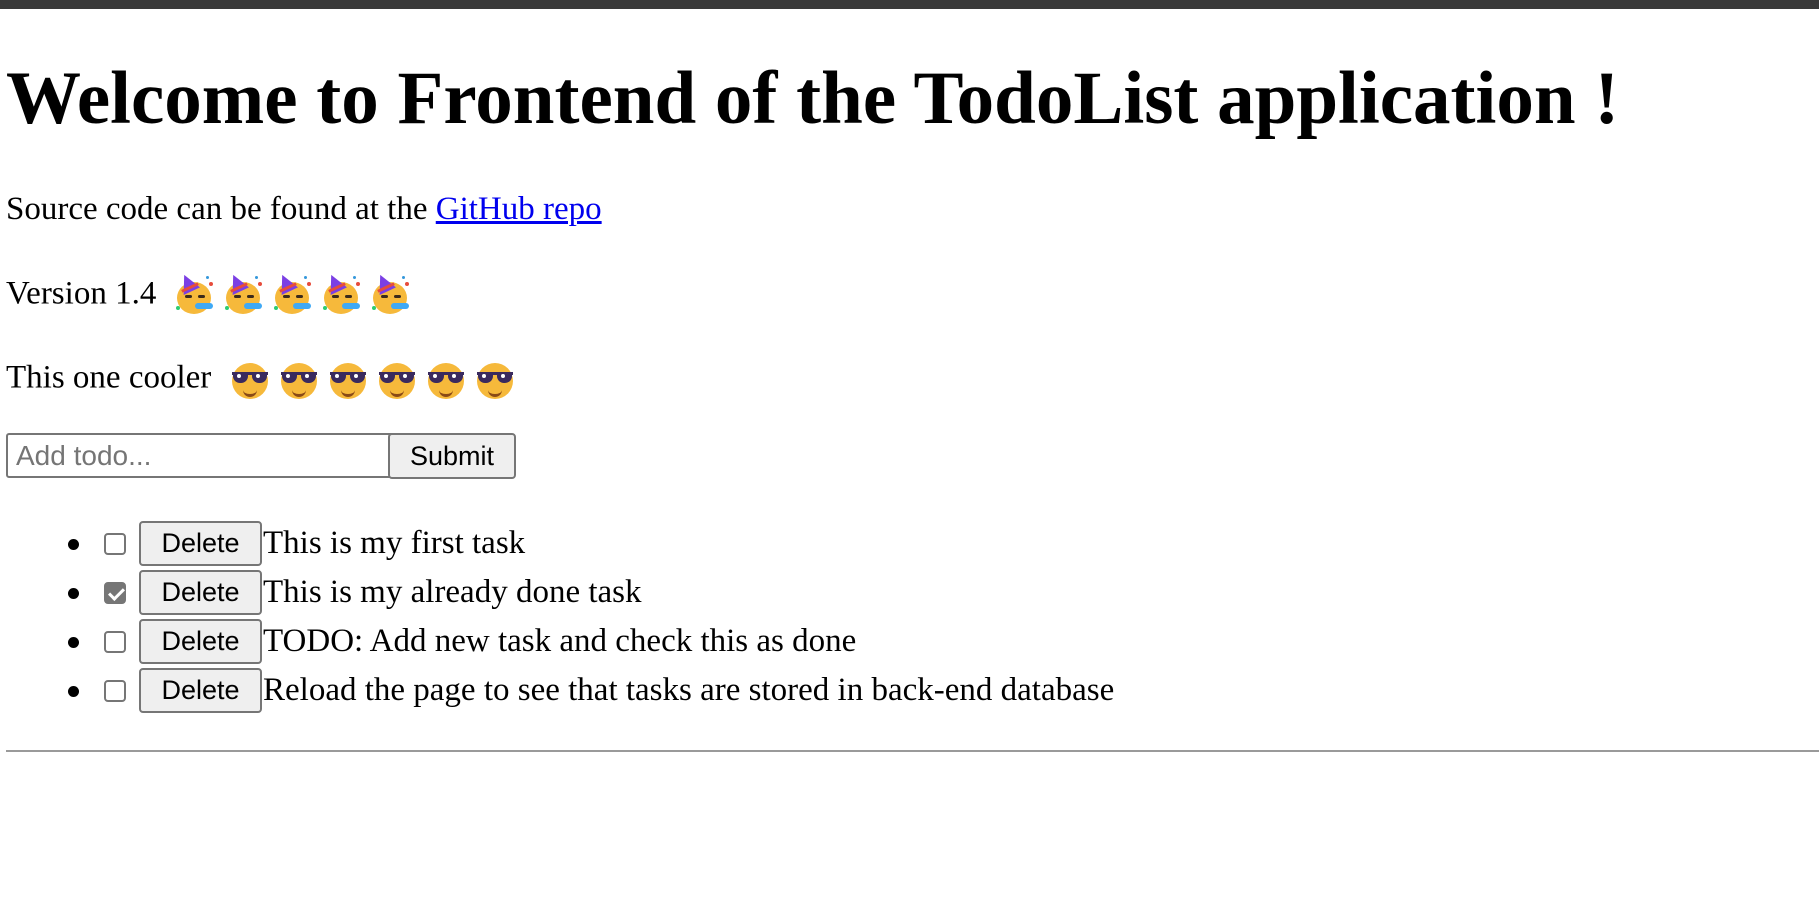 Image resolution: width=1819 pixels, height=906 pixels. I want to click on github-repo-link: GitHub repo, so click(519, 209).